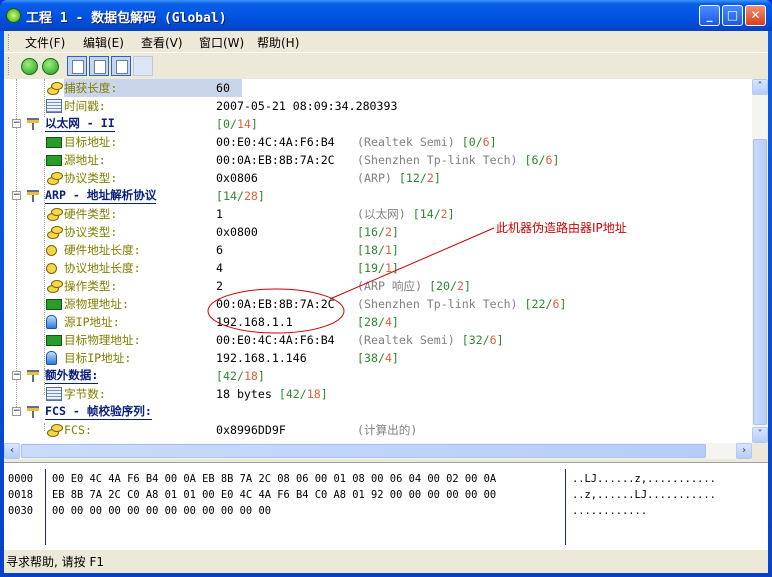 The height and width of the screenshot is (577, 772). I want to click on scroll-up-button: ˄, so click(760, 87).